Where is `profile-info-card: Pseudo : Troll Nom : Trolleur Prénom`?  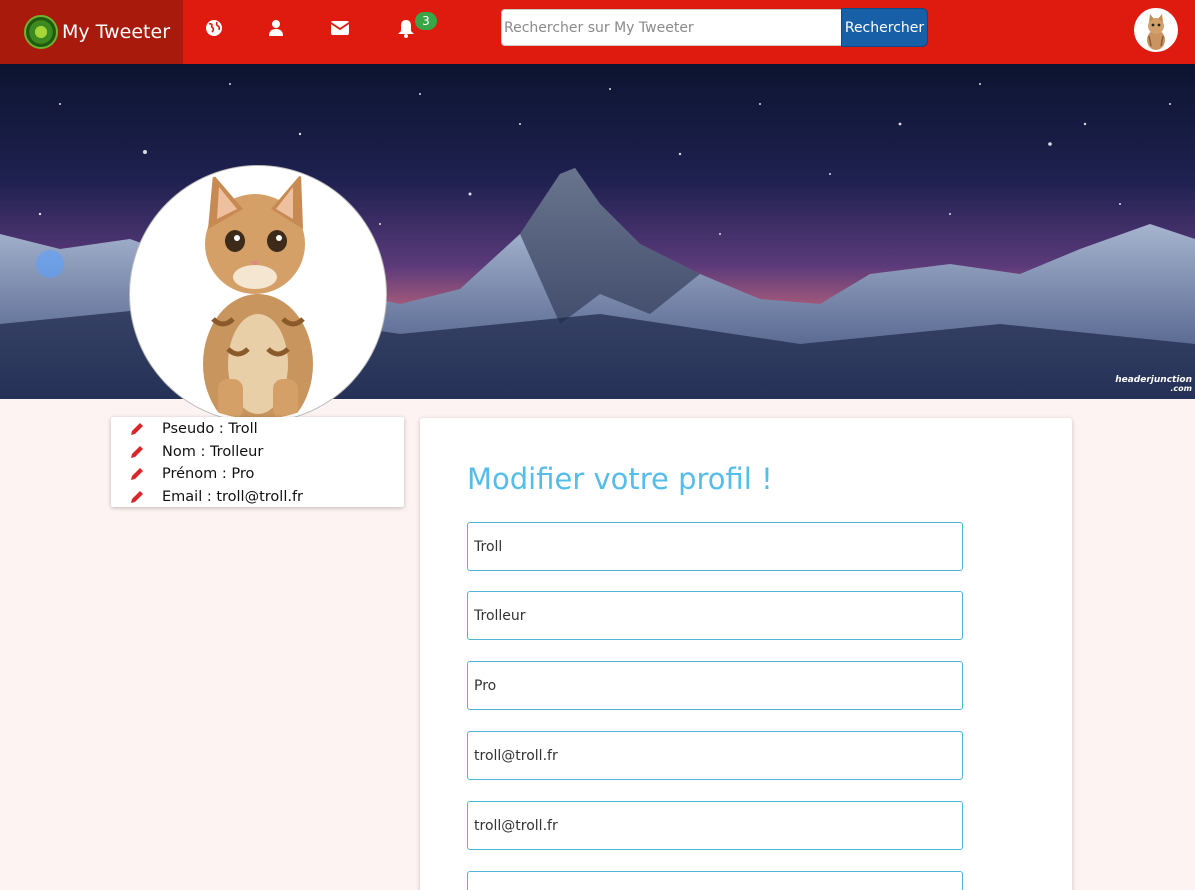
profile-info-card: Pseudo : Troll Nom : Trolleur Prénom is located at coordinates (257, 462).